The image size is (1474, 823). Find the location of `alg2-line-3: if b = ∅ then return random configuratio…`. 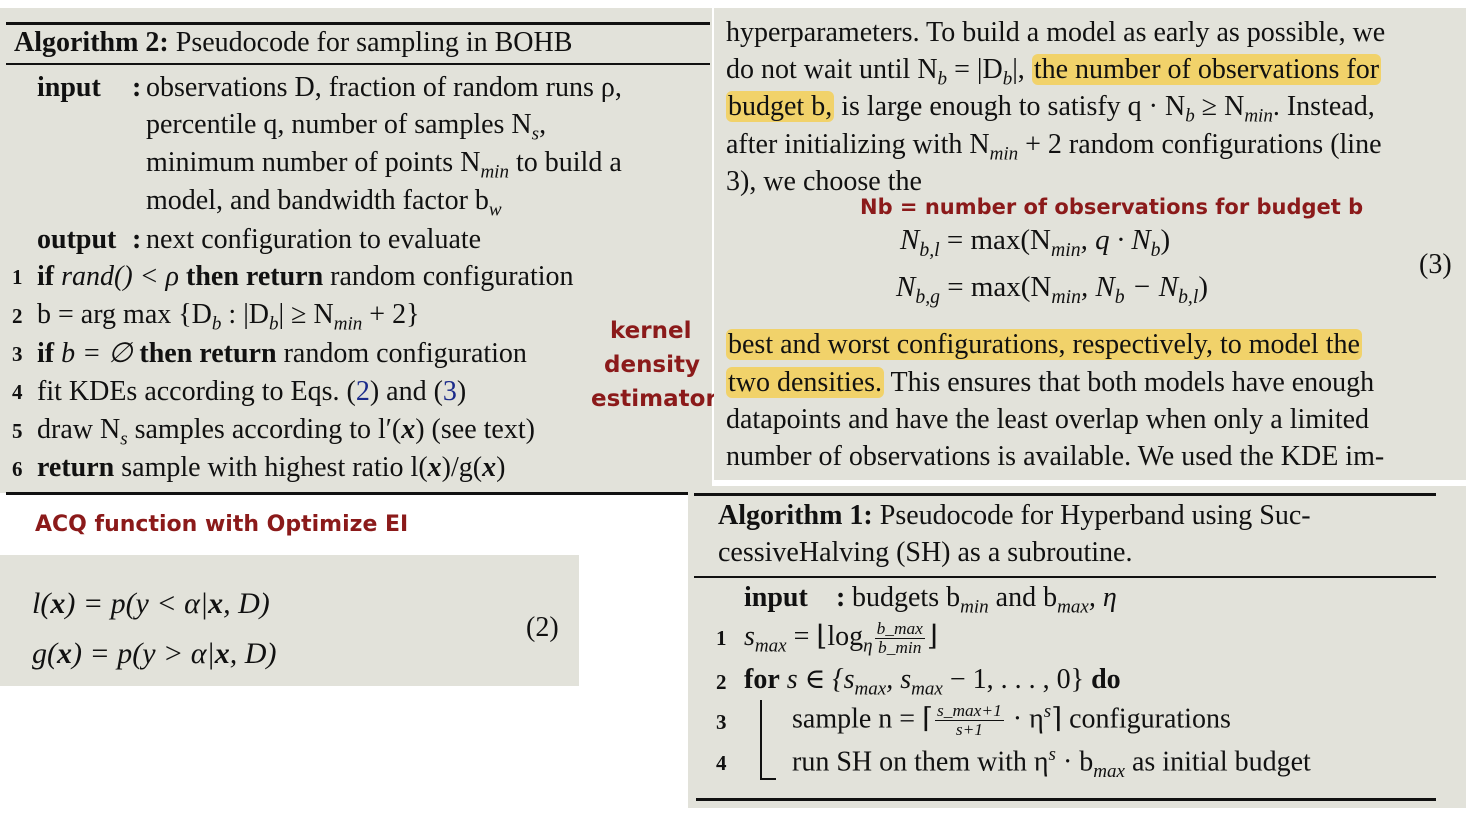

alg2-line-3: if b = ∅ then return random configuratio… is located at coordinates (282, 353).